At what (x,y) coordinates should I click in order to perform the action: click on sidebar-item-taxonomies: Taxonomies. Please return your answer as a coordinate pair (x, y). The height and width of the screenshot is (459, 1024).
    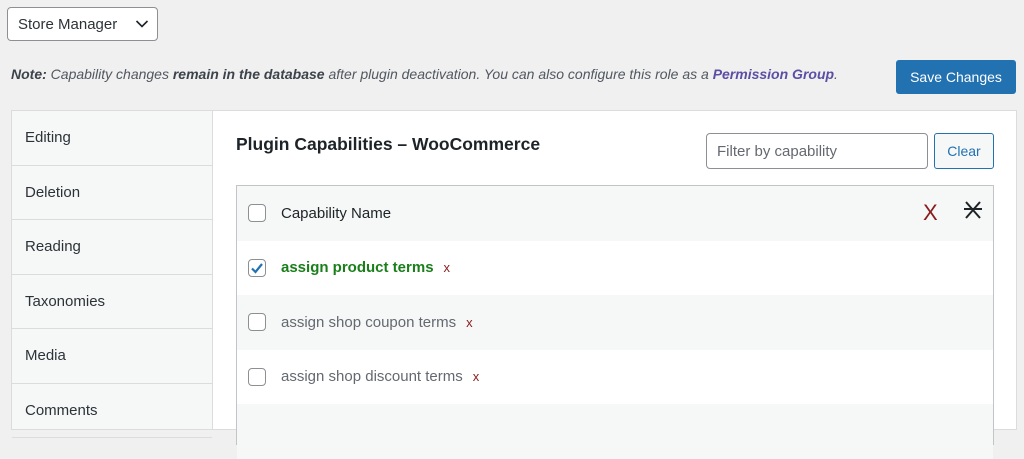
    Looking at the image, I should click on (112, 302).